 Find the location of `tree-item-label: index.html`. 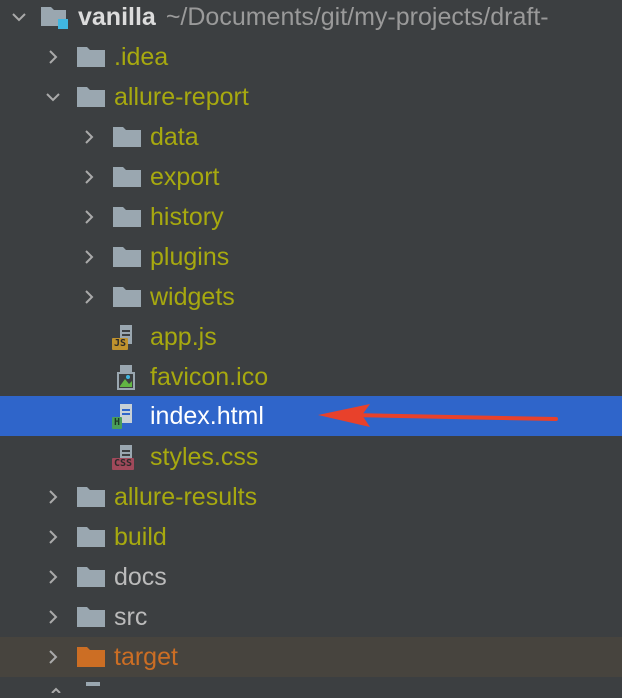

tree-item-label: index.html is located at coordinates (207, 416).